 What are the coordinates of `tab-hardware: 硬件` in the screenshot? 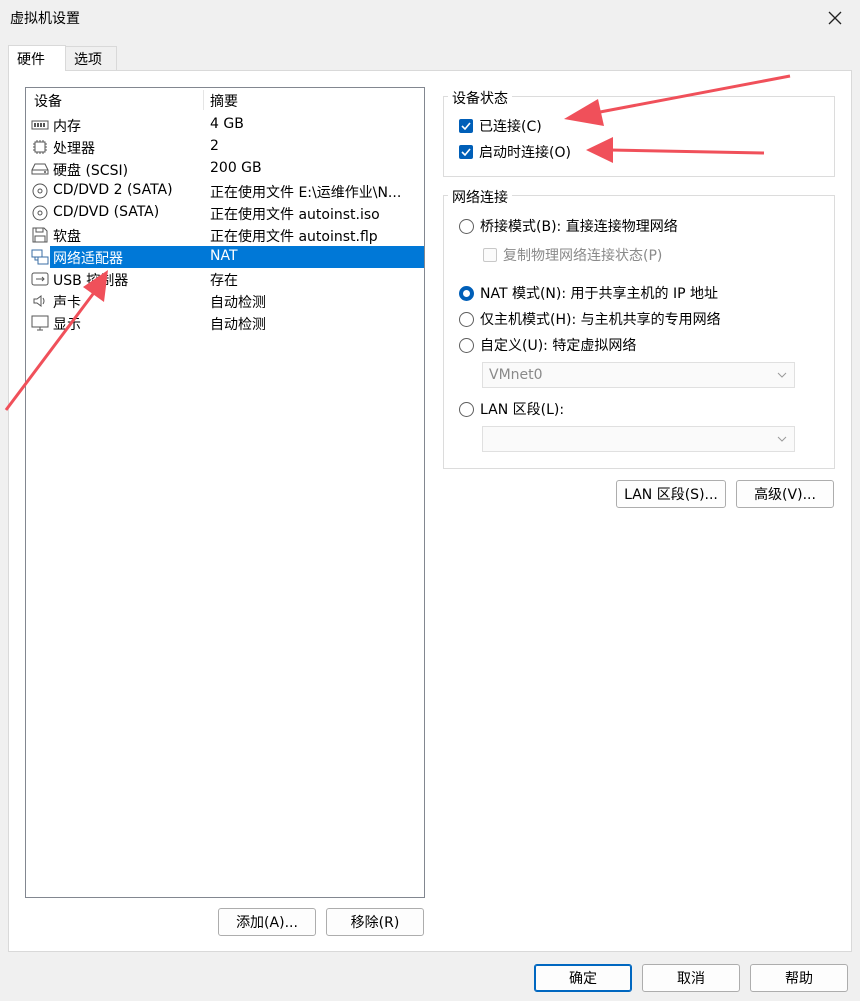 It's located at (37, 58).